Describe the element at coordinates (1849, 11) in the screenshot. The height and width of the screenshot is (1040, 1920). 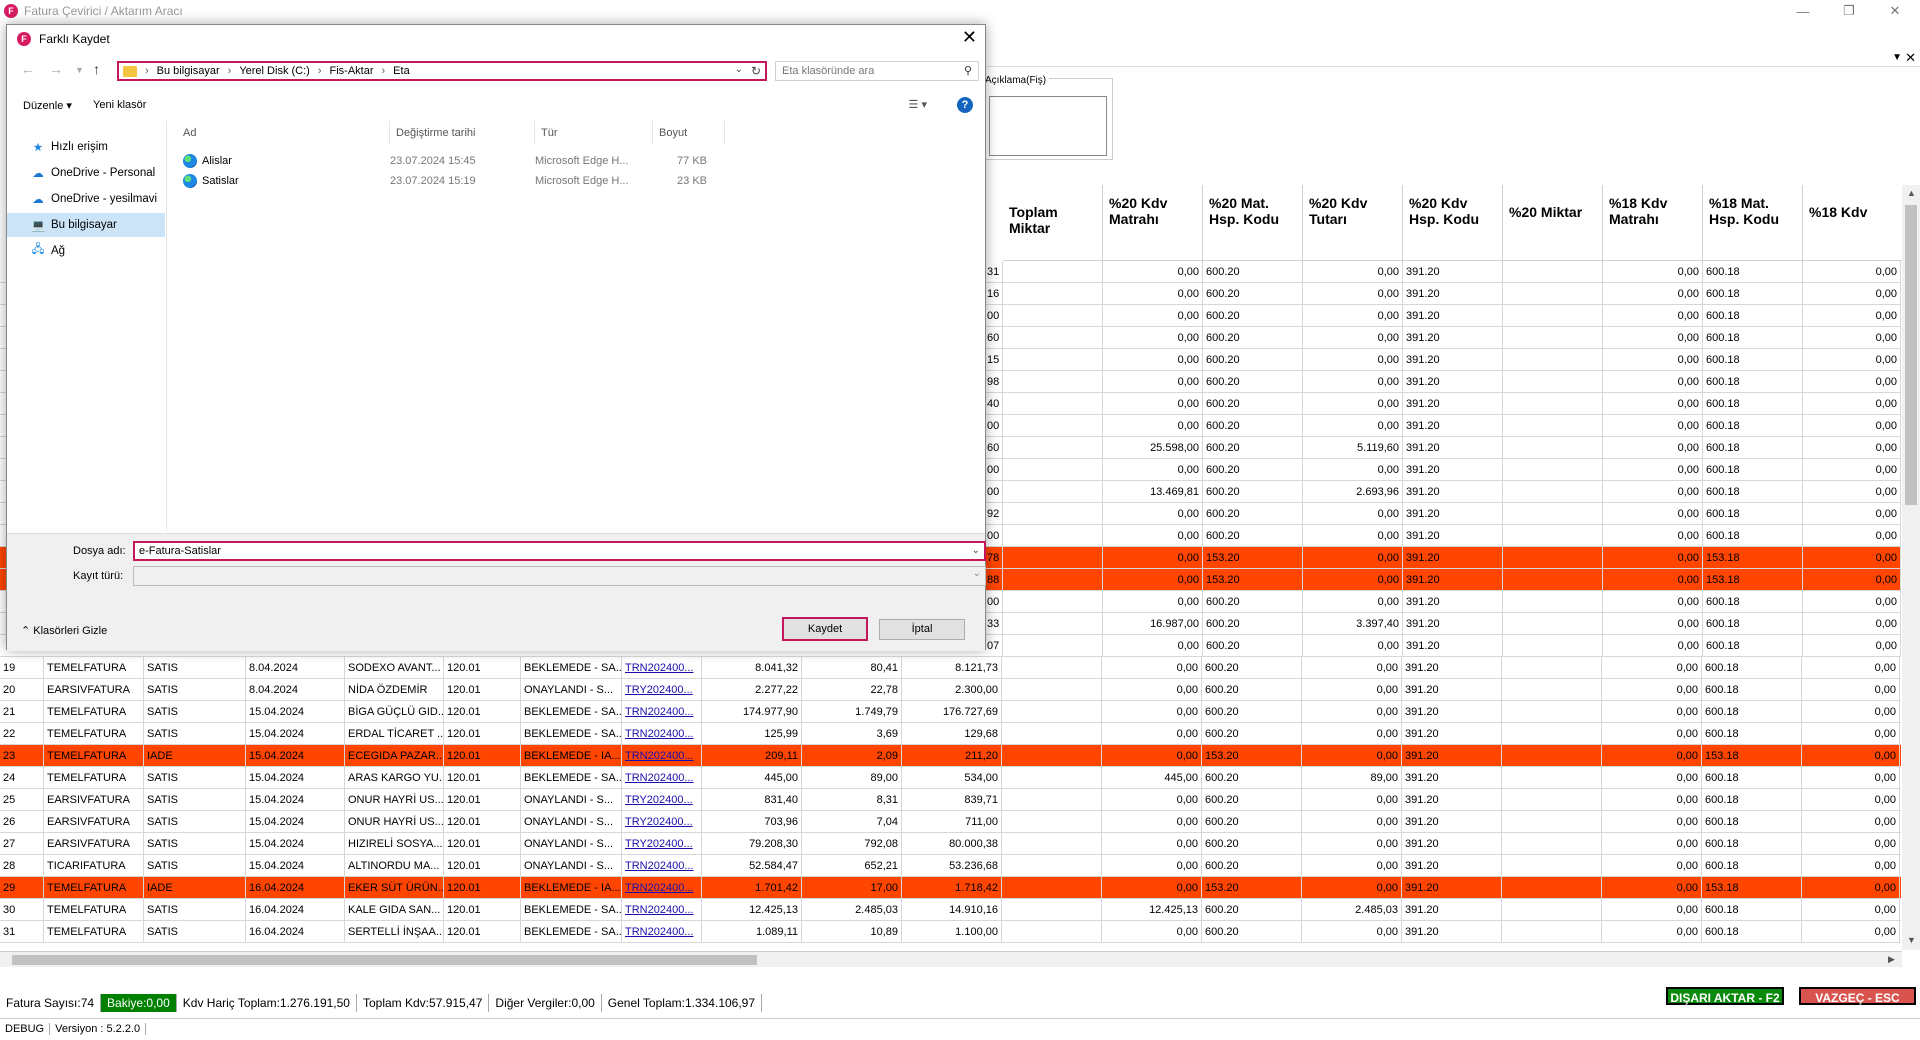
I see `maximize-icon: ❐` at that location.